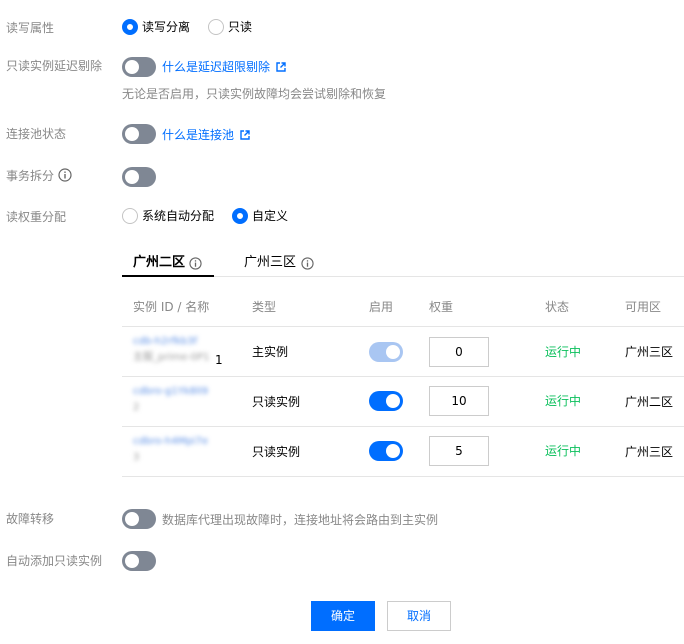  Describe the element at coordinates (36, 134) in the screenshot. I see `pool-label: 连接池状态` at that location.